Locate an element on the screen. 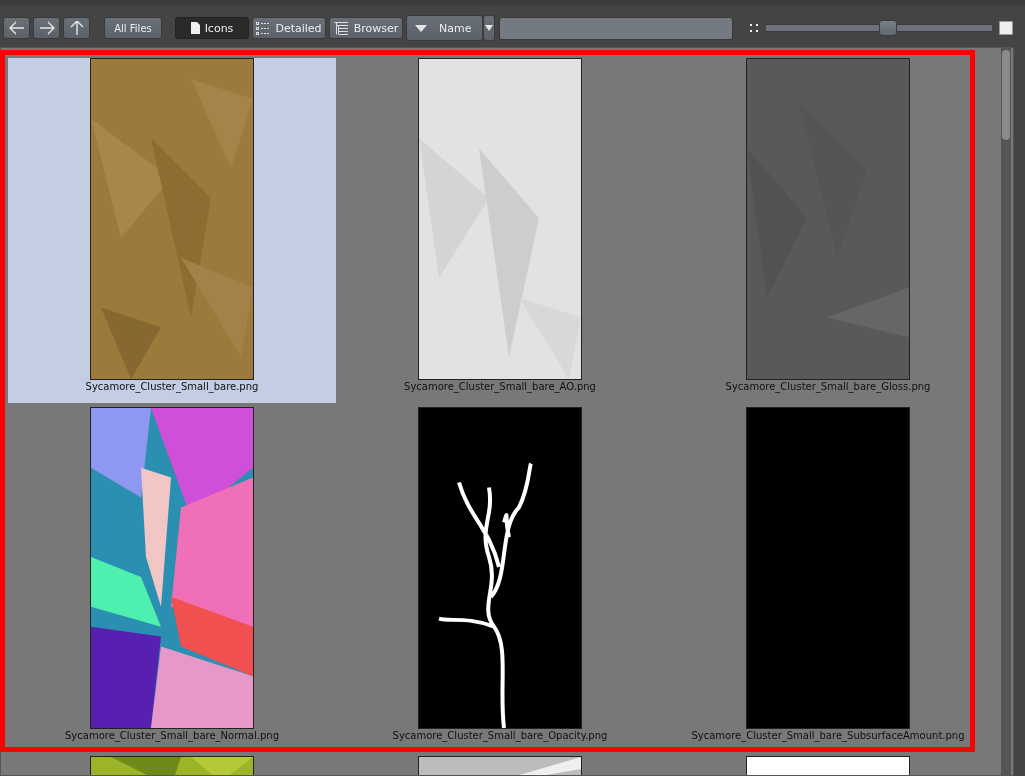  file-name: Sycamore_Cluster_Small_bare_Gloss.png is located at coordinates (828, 386).